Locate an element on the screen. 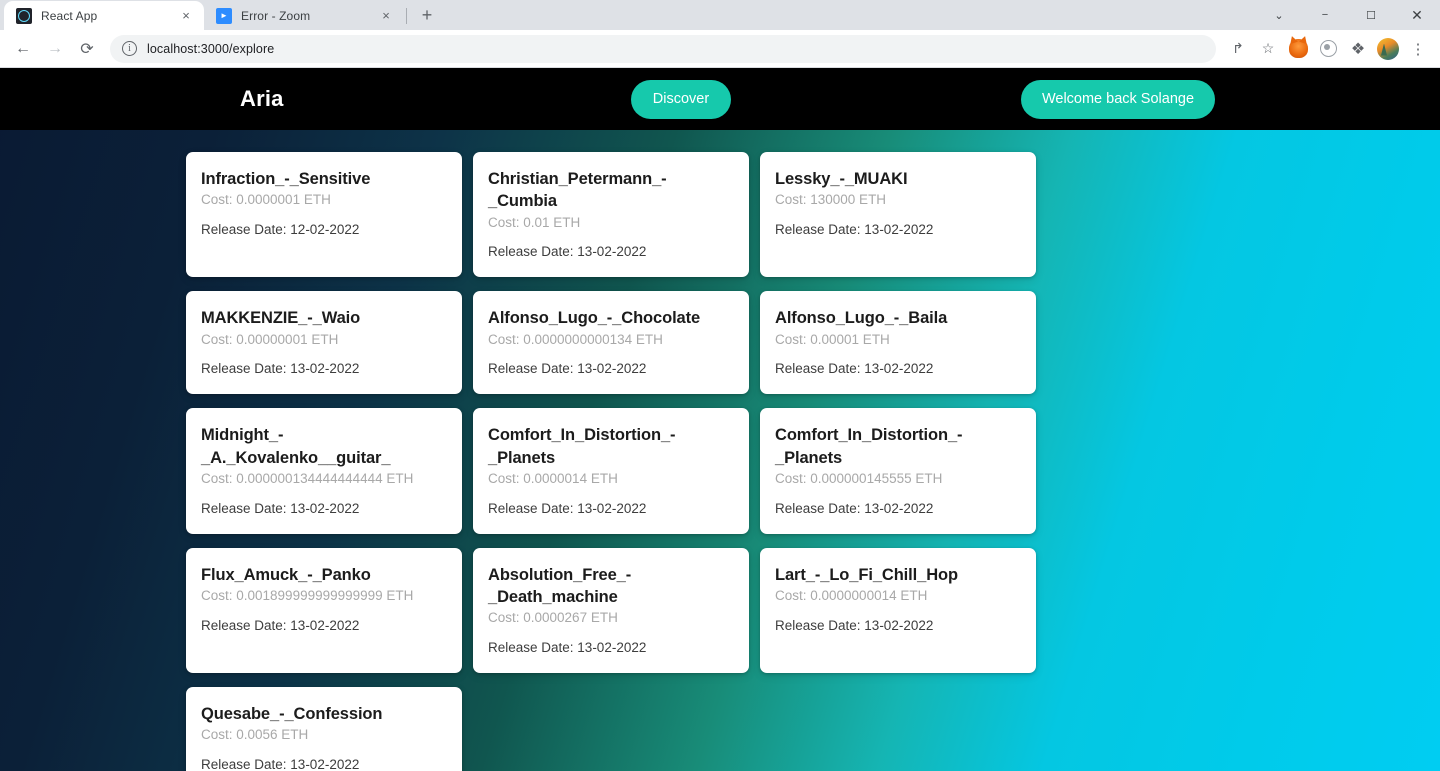  track-card-title: Lessky_-_MUAKI is located at coordinates (841, 179).